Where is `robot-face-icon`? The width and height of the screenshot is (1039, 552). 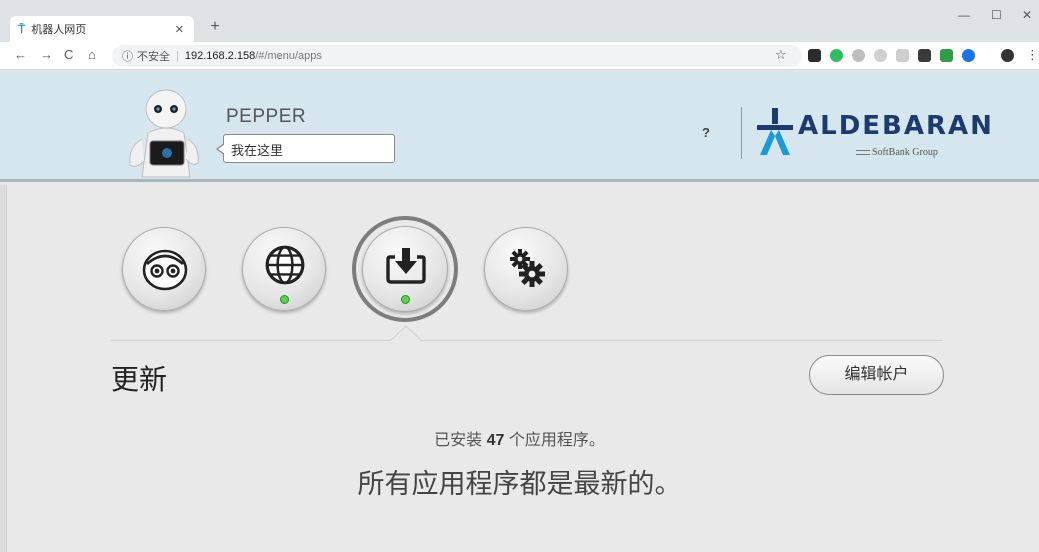 robot-face-icon is located at coordinates (165, 270).